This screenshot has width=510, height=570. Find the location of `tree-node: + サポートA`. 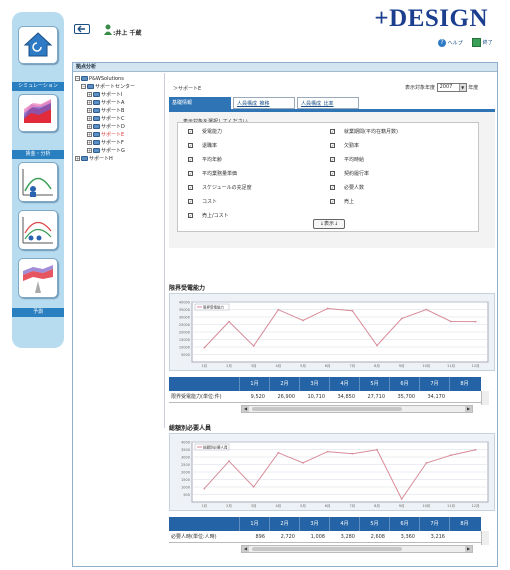

tree-node: + サポートA is located at coordinates (105, 103).